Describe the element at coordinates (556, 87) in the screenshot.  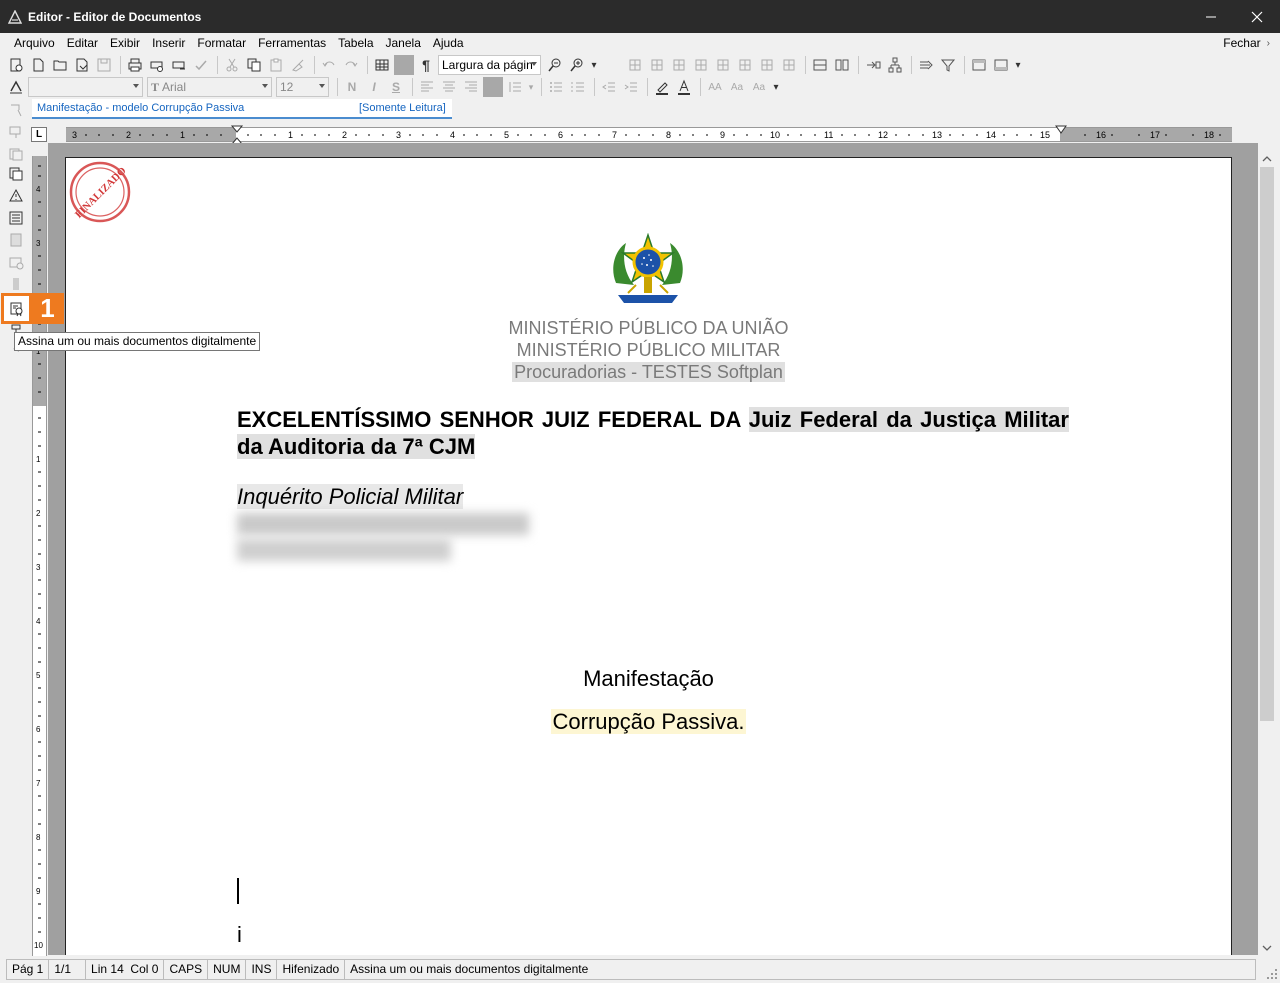
I see `bullets-button` at that location.